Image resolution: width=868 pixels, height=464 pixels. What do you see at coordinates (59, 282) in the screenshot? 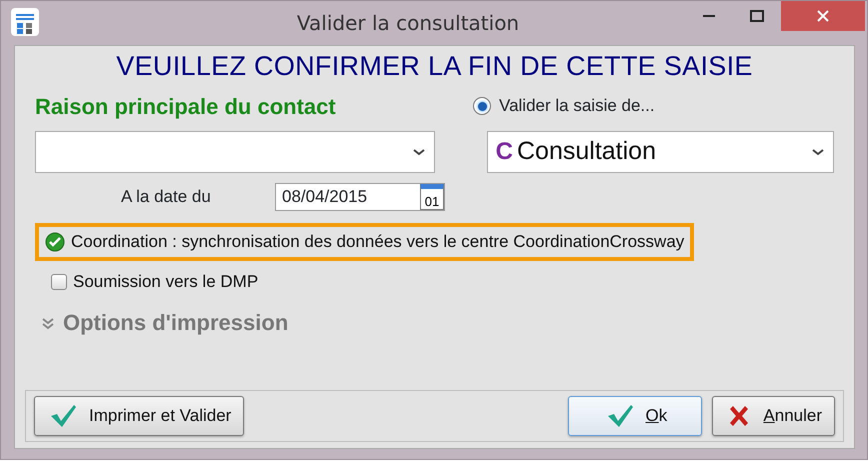
I see `checkbox` at bounding box center [59, 282].